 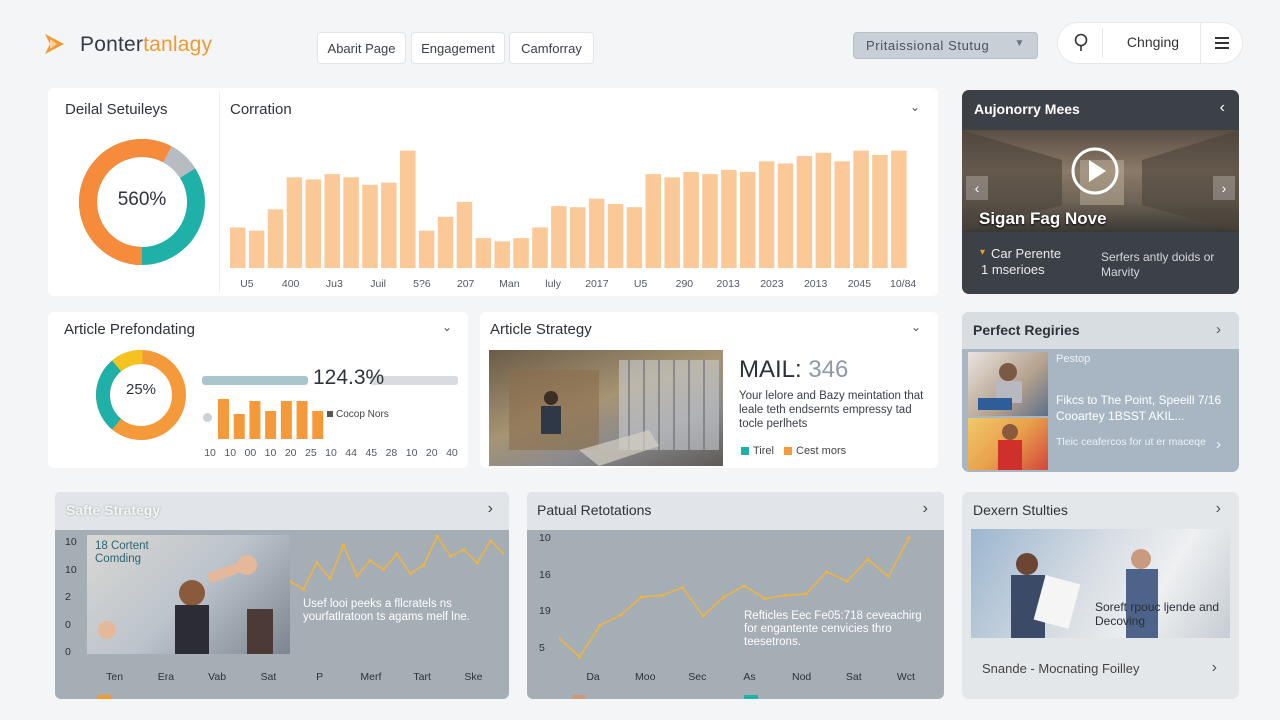 What do you see at coordinates (1020, 510) in the screenshot?
I see `dexern-title: Dexern Stulties` at bounding box center [1020, 510].